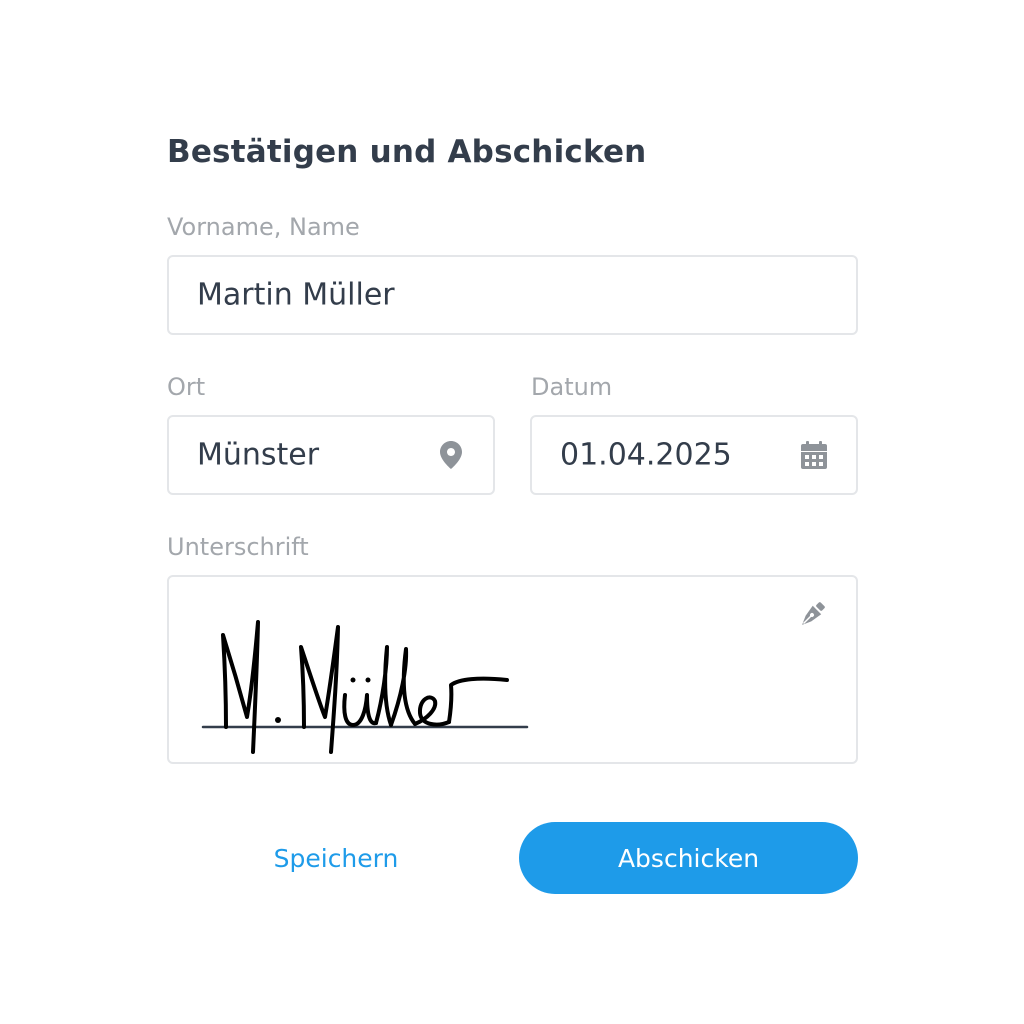 This screenshot has height=1024, width=1024. I want to click on date-label: Datum, so click(572, 387).